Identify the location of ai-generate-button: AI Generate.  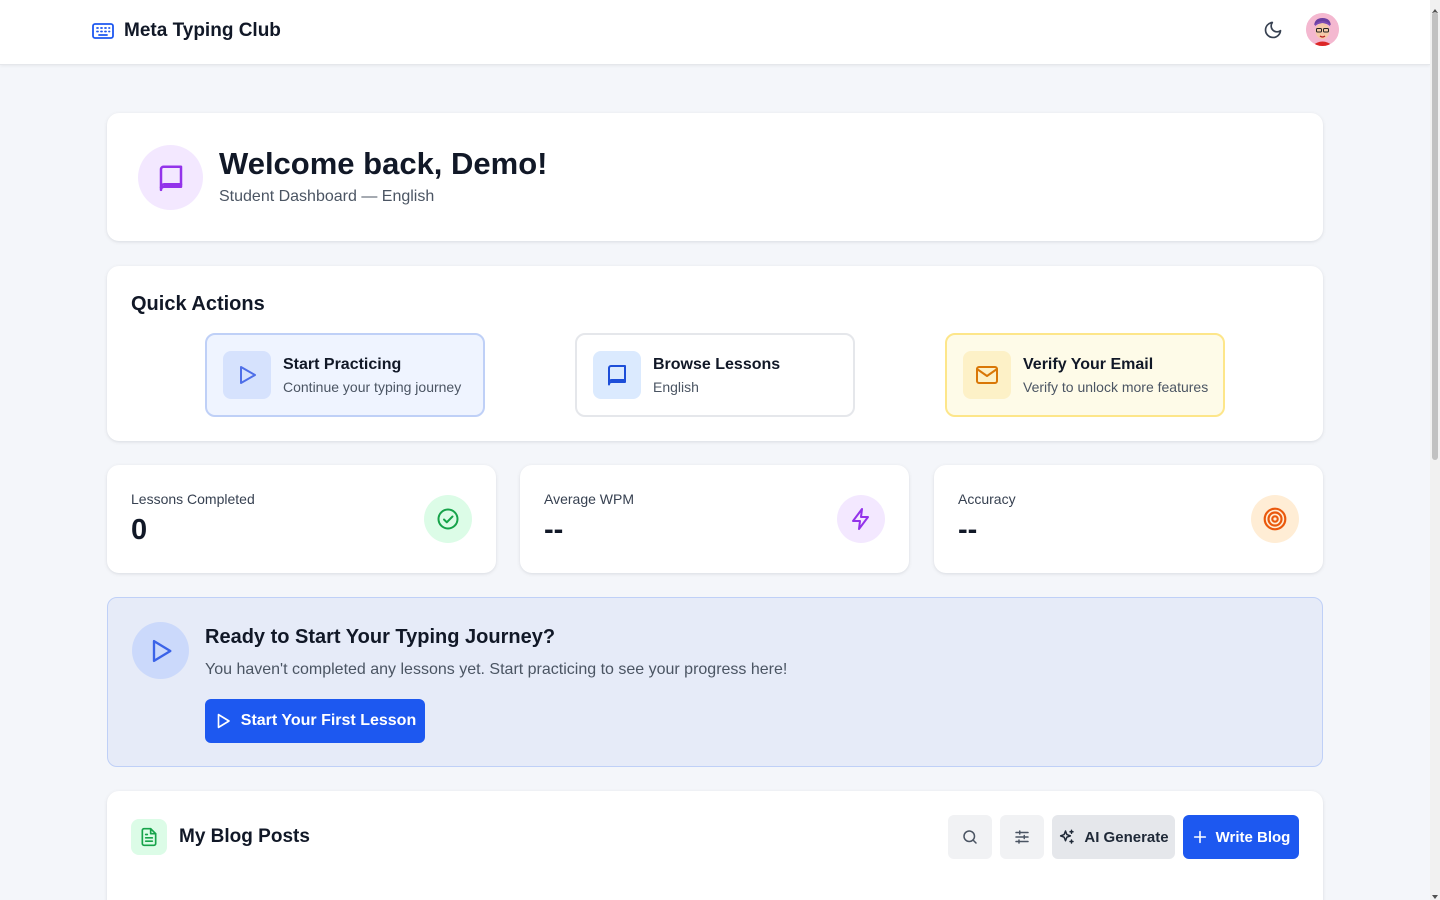
(1113, 837).